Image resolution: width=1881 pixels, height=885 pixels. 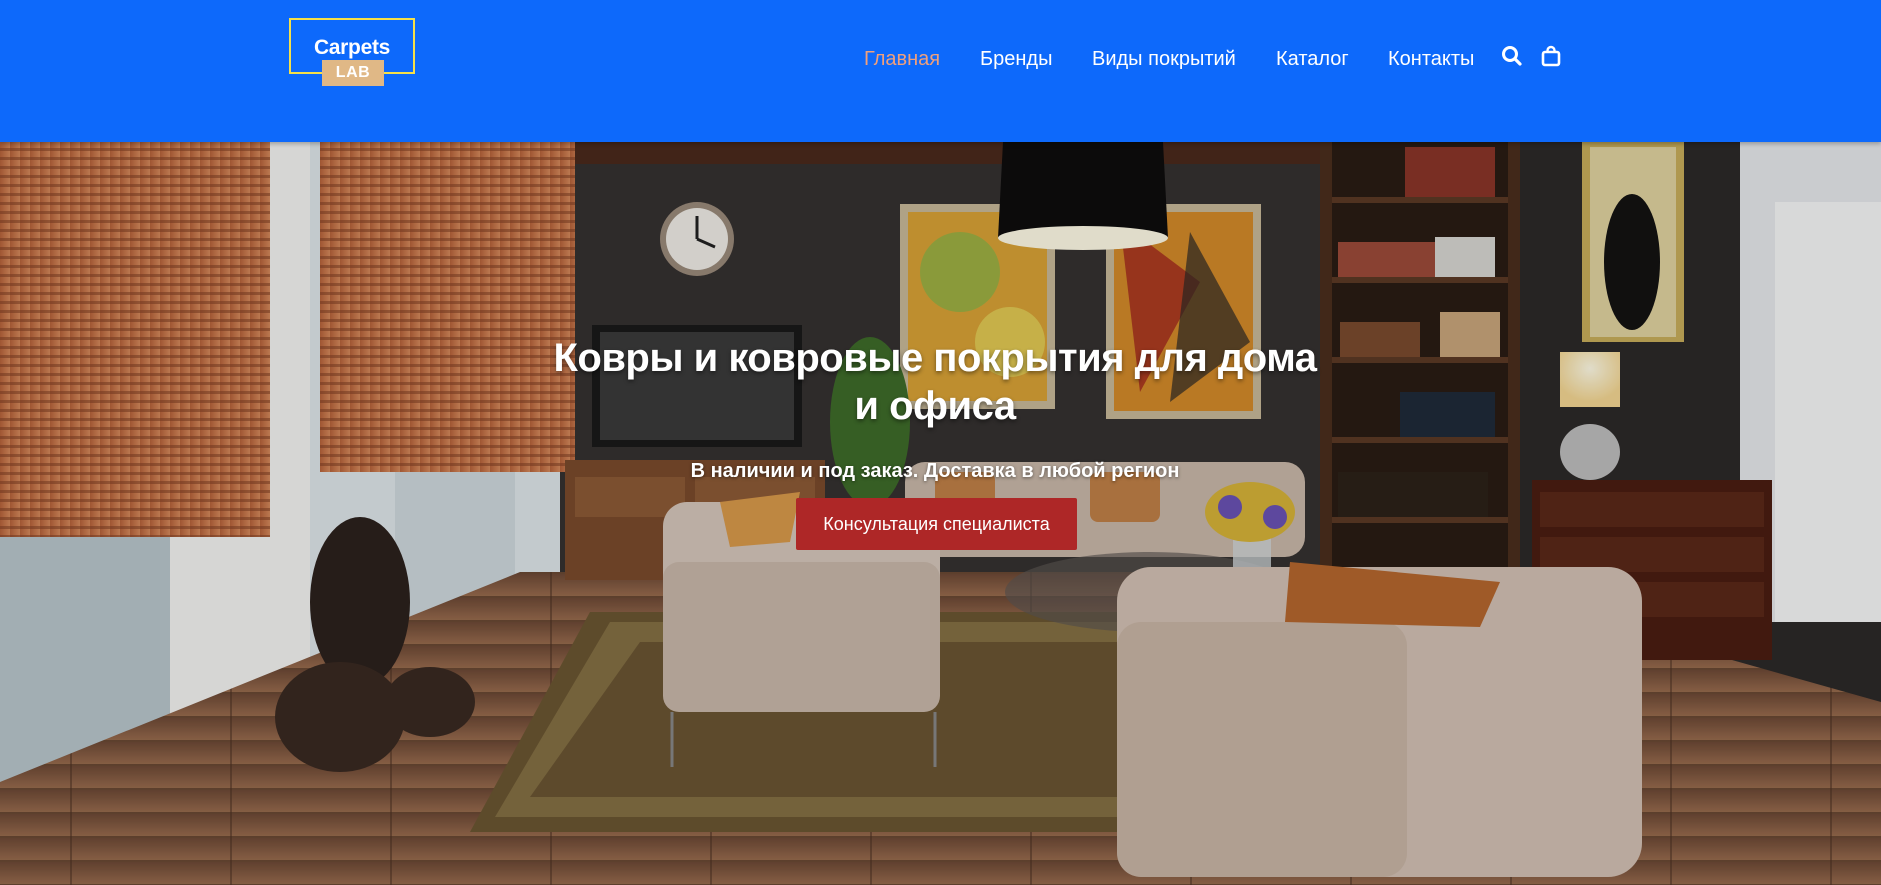 I want to click on logo: Carpets LAB, so click(x=352, y=52).